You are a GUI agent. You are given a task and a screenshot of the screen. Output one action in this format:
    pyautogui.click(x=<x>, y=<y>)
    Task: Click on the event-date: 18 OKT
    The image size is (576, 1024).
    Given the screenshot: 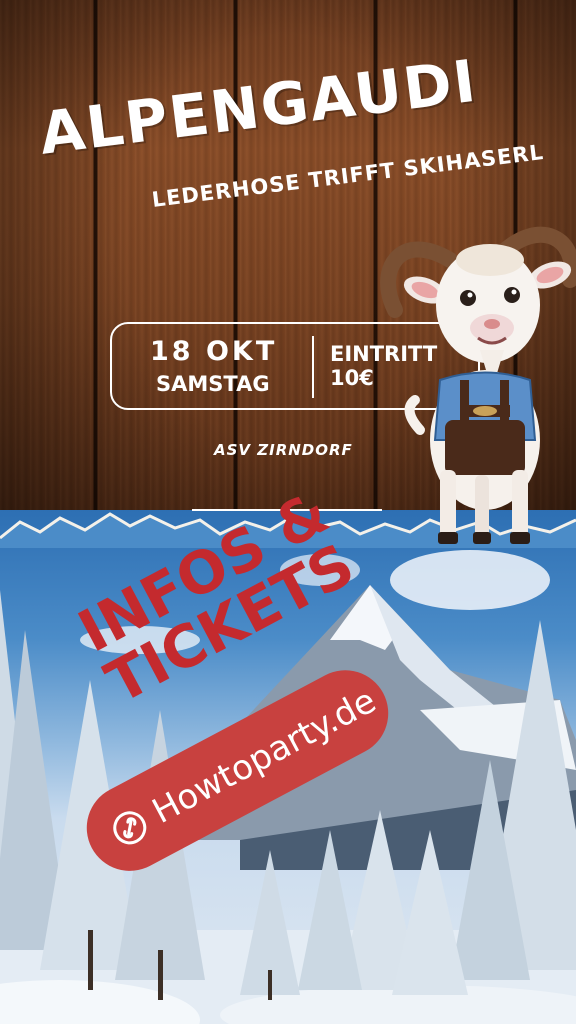 What is the action you would take?
    pyautogui.click(x=214, y=351)
    